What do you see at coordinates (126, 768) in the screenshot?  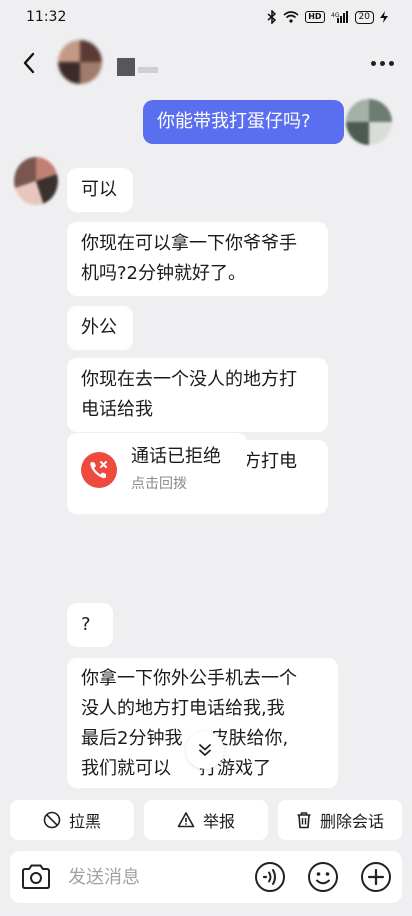 I see `message-text-fragment: 我们就可以` at bounding box center [126, 768].